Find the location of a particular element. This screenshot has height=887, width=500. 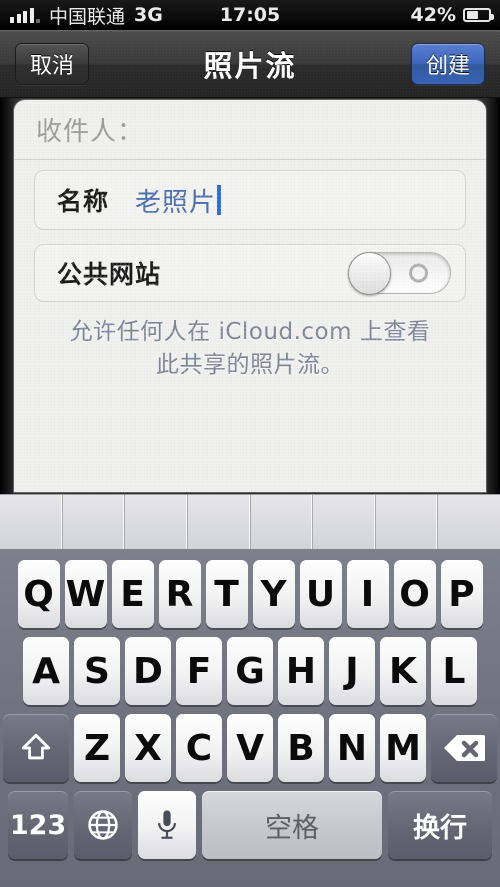

public-site-toggle is located at coordinates (399, 273).